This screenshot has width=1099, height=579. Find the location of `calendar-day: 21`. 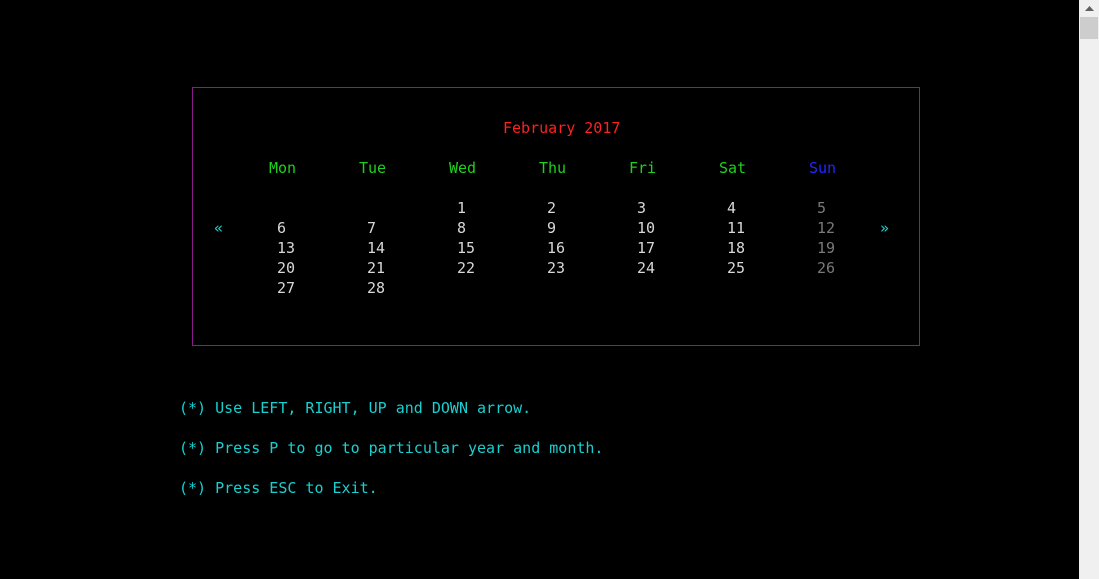

calendar-day: 21 is located at coordinates (376, 268).